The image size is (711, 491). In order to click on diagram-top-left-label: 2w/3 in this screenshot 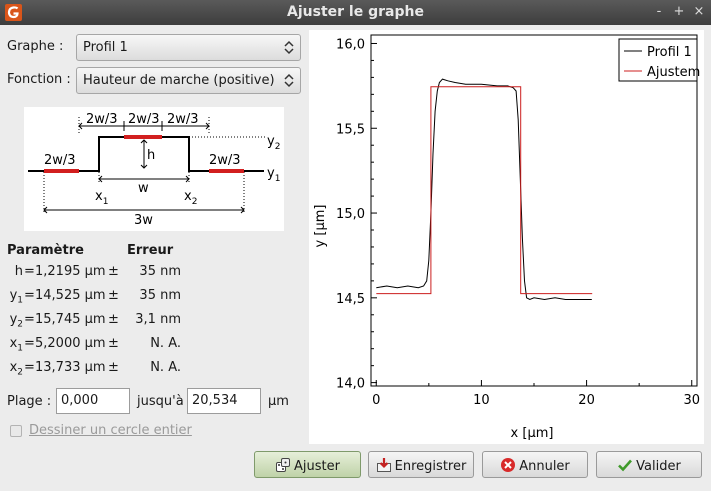, I will do `click(102, 119)`.